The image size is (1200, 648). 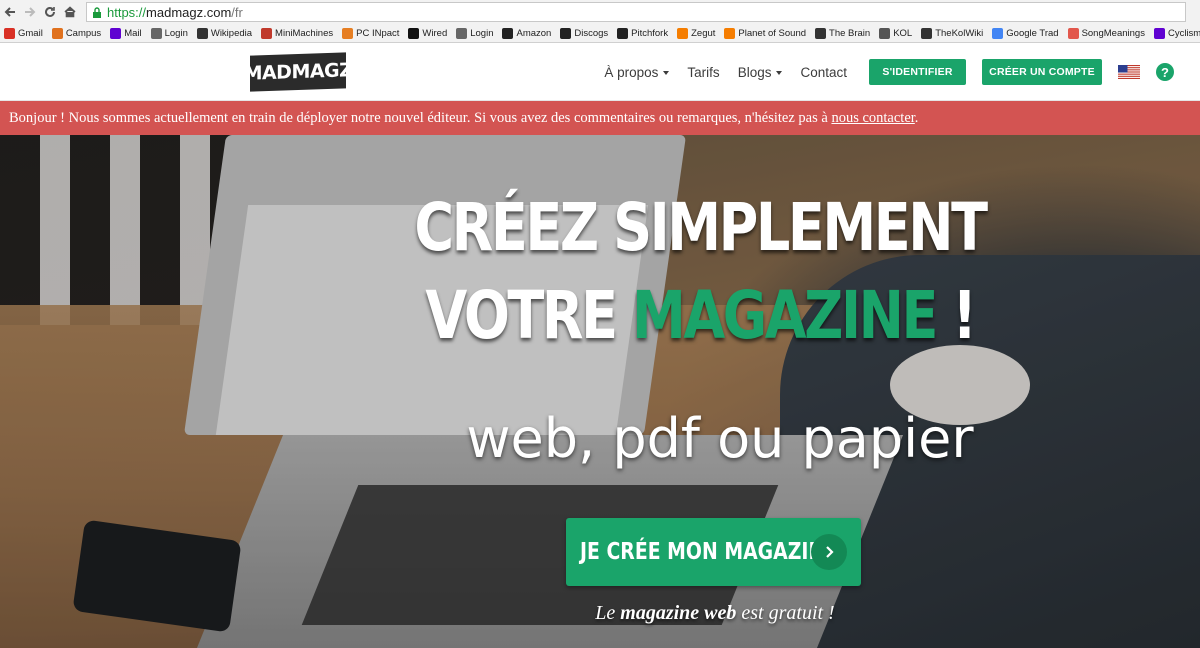 I want to click on url-bar: https:// madmagz.com /fr, so click(x=636, y=12).